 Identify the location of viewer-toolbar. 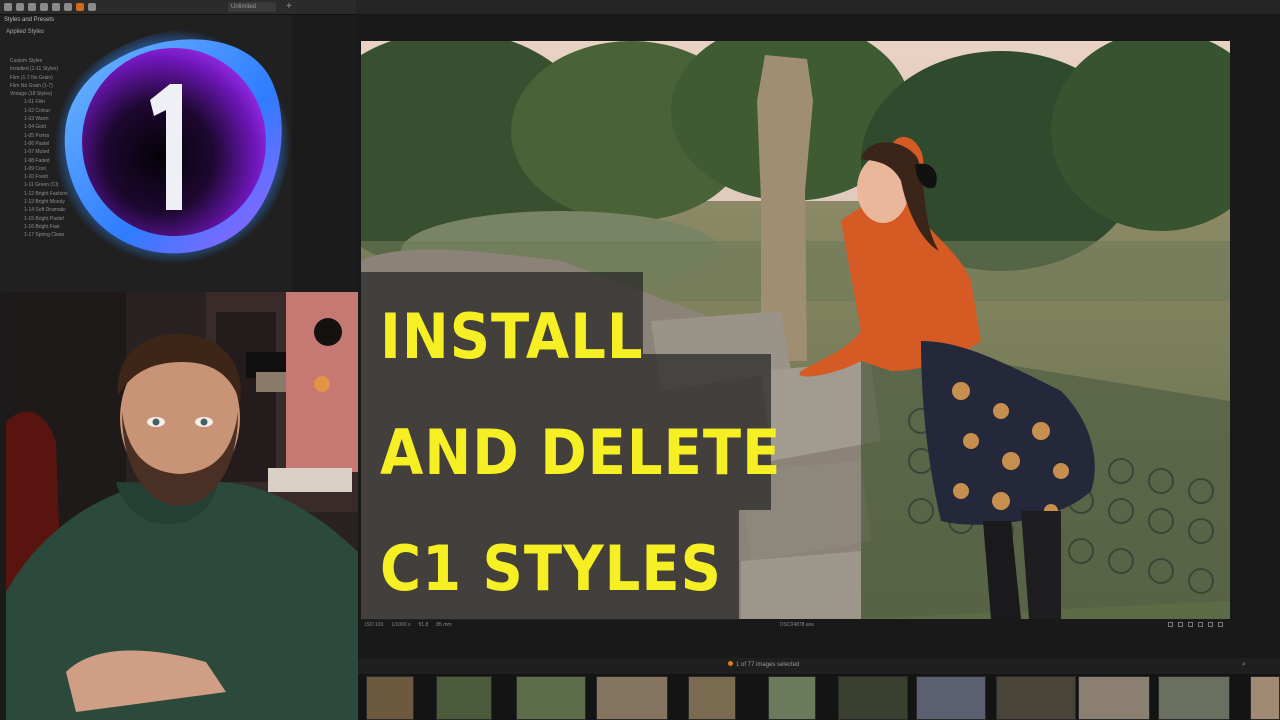
(818, 7).